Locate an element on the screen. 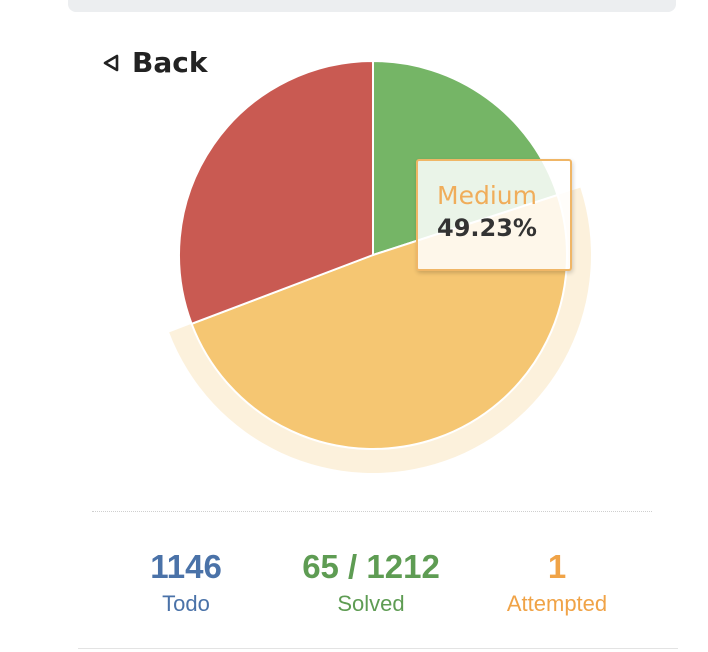 The width and height of the screenshot is (708, 652). attempted-label: Attempted is located at coordinates (557, 603).